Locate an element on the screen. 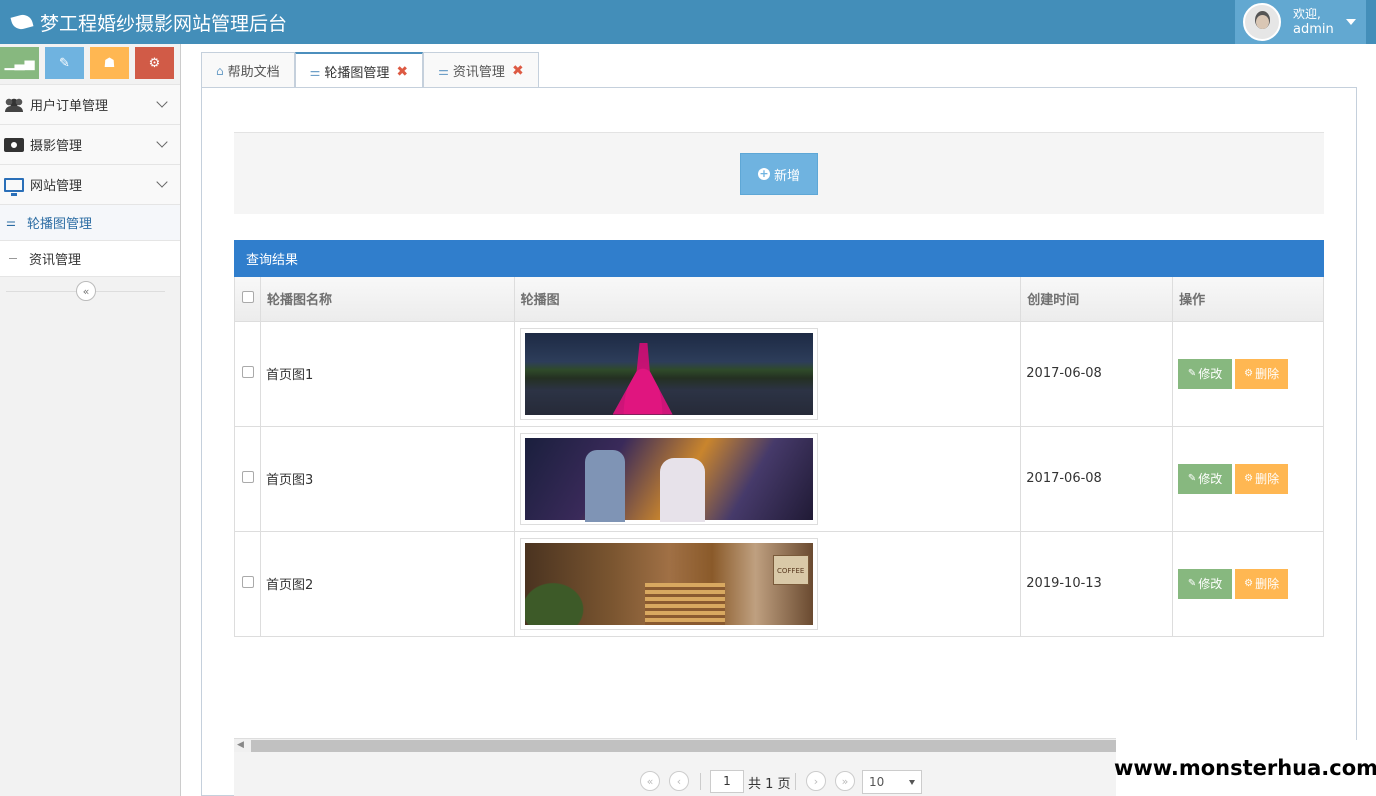 The width and height of the screenshot is (1376, 796). welcome-text: 欢迎, is located at coordinates (1307, 14).